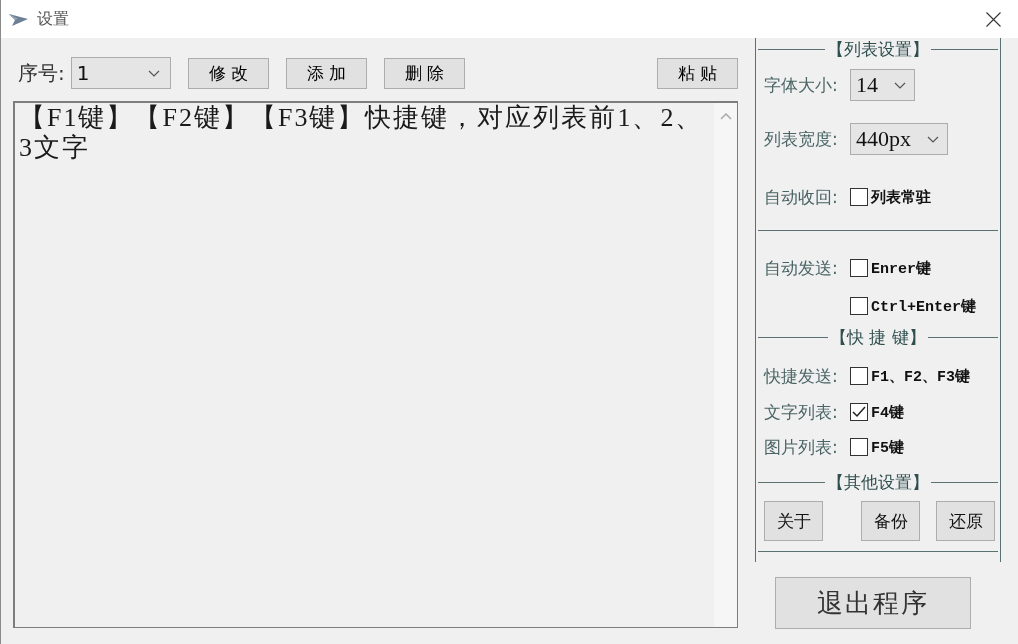 This screenshot has height=644, width=1018. What do you see at coordinates (873, 603) in the screenshot?
I see `exit-button: 退出程序` at bounding box center [873, 603].